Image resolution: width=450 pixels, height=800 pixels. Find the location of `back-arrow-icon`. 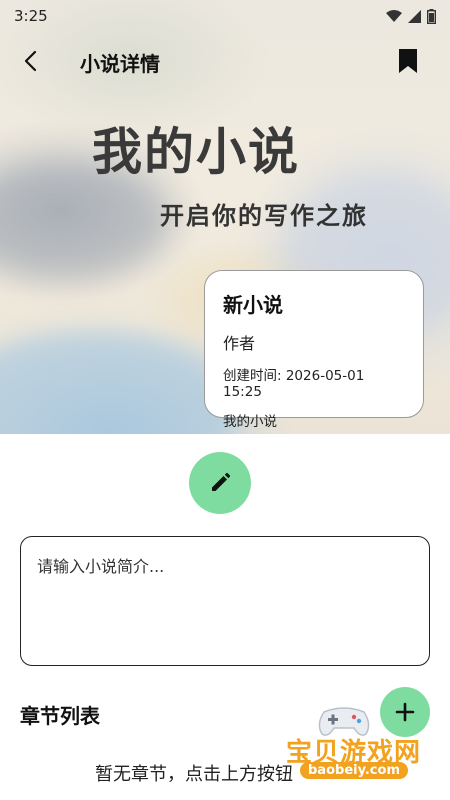

back-arrow-icon is located at coordinates (30, 61).